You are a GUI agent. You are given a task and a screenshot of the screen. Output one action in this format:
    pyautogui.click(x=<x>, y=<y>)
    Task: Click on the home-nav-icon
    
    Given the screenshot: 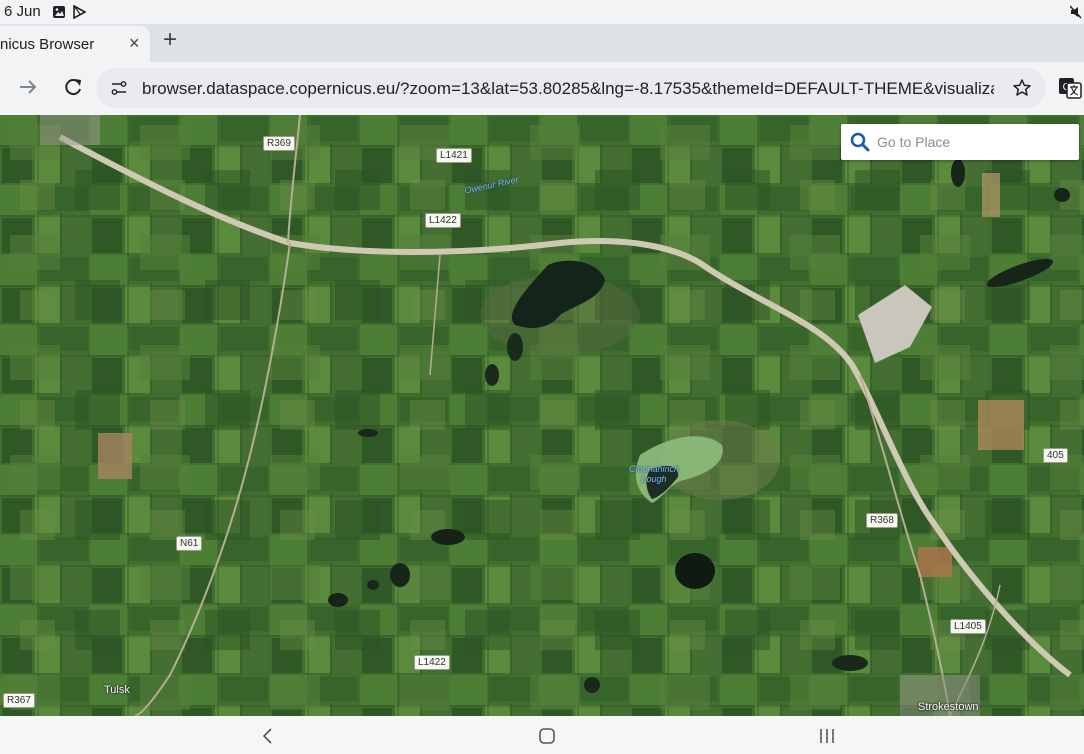 What is the action you would take?
    pyautogui.click(x=547, y=736)
    